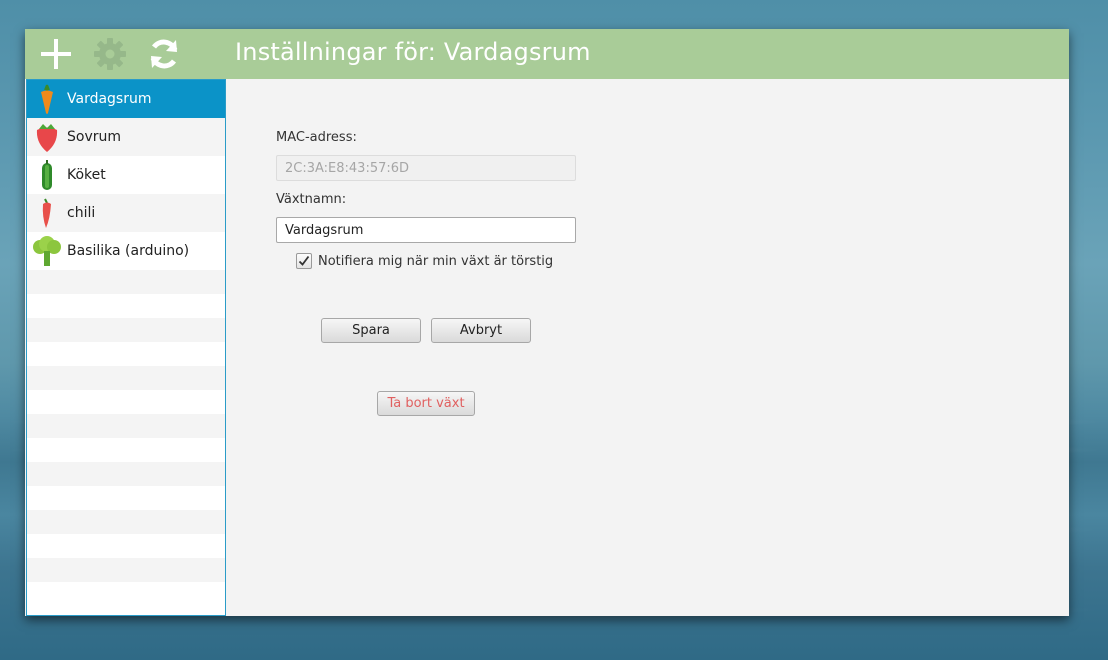 This screenshot has height=660, width=1108. I want to click on add-plant-button, so click(56, 54).